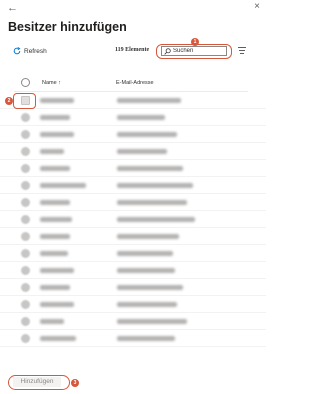 The height and width of the screenshot is (394, 320). I want to click on refresh-label: Refresh, so click(35, 51).